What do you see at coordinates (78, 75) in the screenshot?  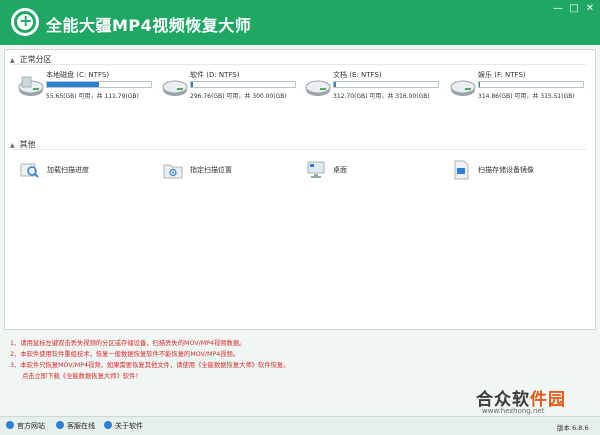 I see `drive-name: 本地磁盘 (C: NTFS)` at bounding box center [78, 75].